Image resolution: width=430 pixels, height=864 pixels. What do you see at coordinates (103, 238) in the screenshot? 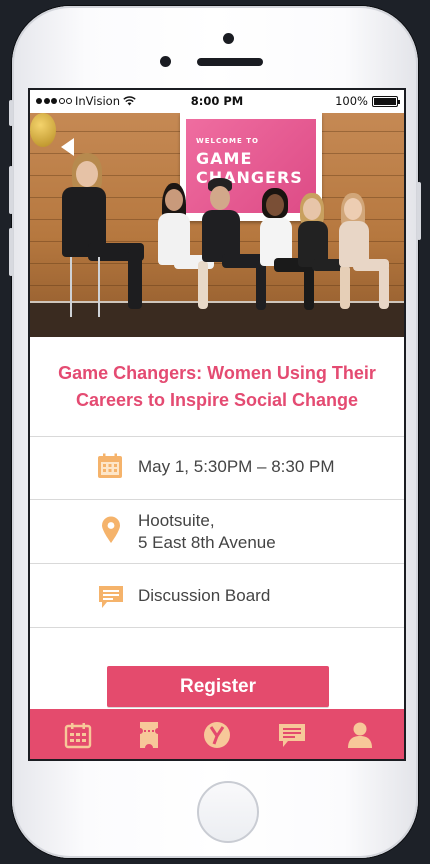
I see `panelist-moderator` at bounding box center [103, 238].